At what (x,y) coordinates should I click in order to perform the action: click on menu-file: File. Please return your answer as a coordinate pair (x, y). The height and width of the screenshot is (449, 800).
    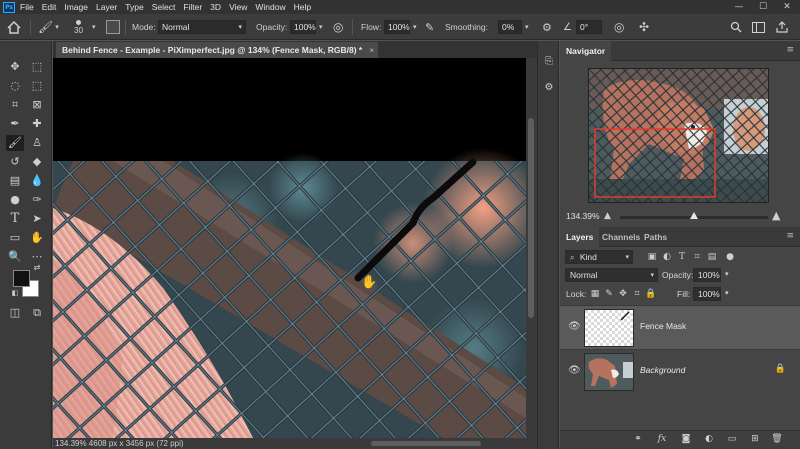
    Looking at the image, I should click on (27, 7).